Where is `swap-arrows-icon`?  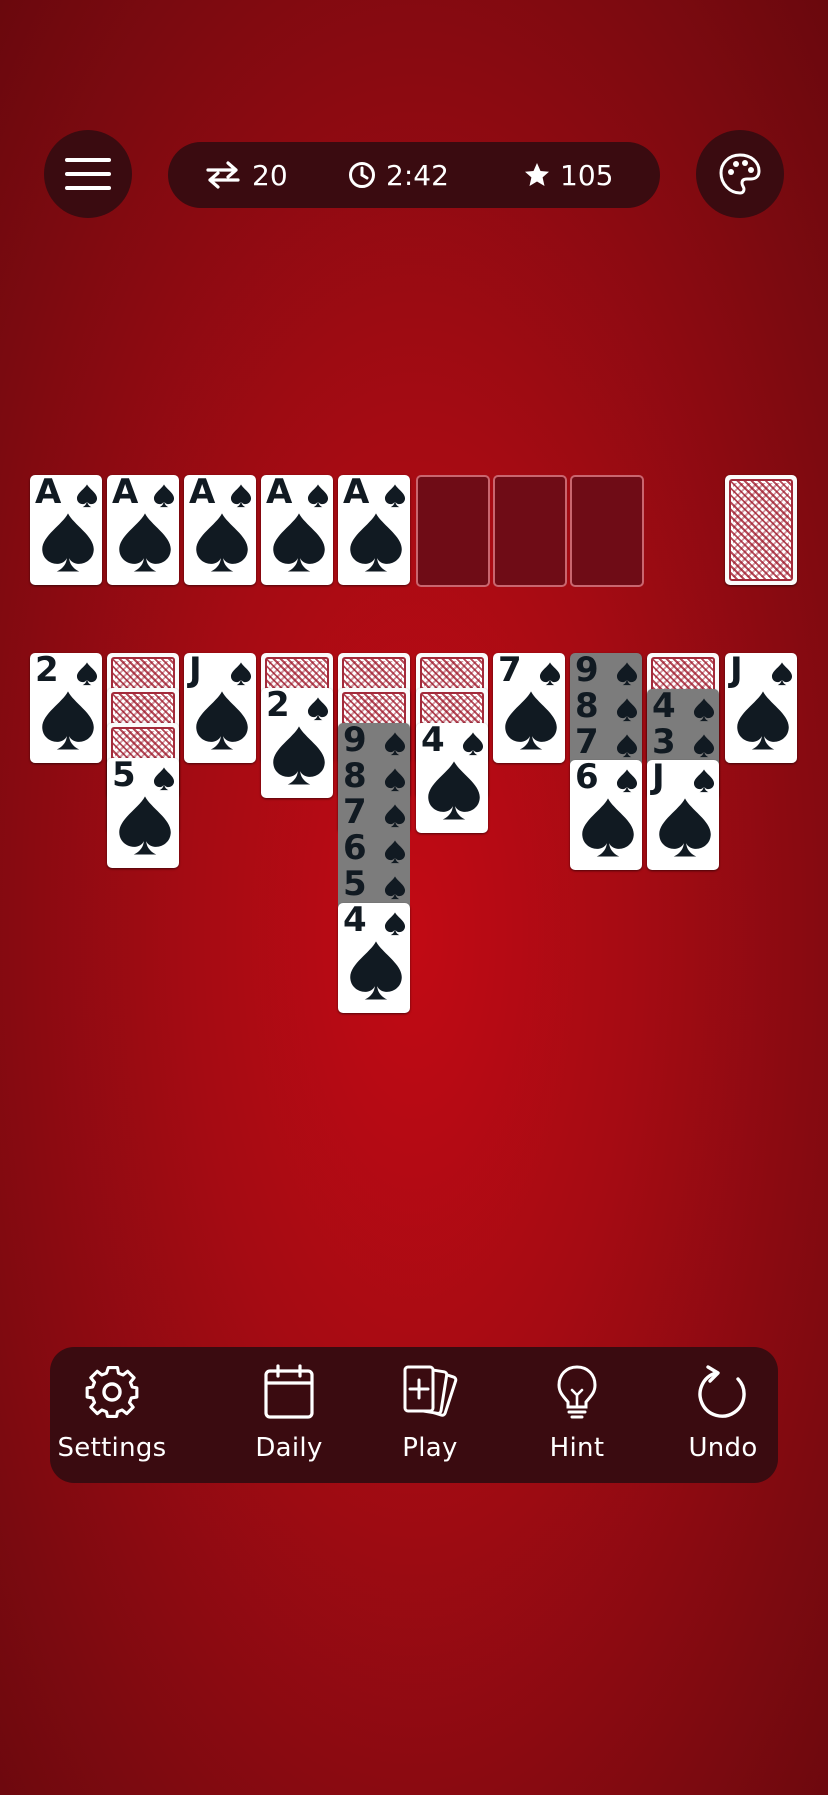
swap-arrows-icon is located at coordinates (223, 175).